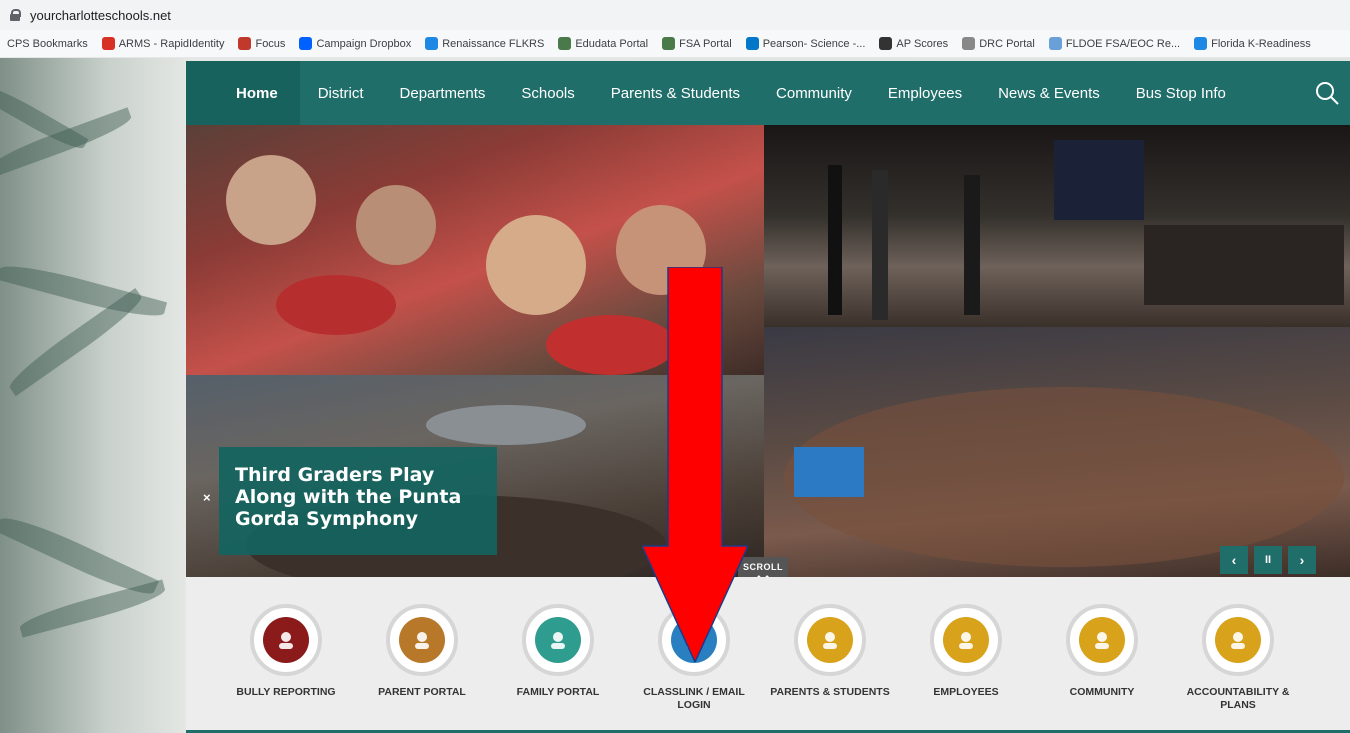 This screenshot has width=1350, height=733. What do you see at coordinates (675, 15) in the screenshot?
I see `address-bar: yourcharlotteschools.net` at bounding box center [675, 15].